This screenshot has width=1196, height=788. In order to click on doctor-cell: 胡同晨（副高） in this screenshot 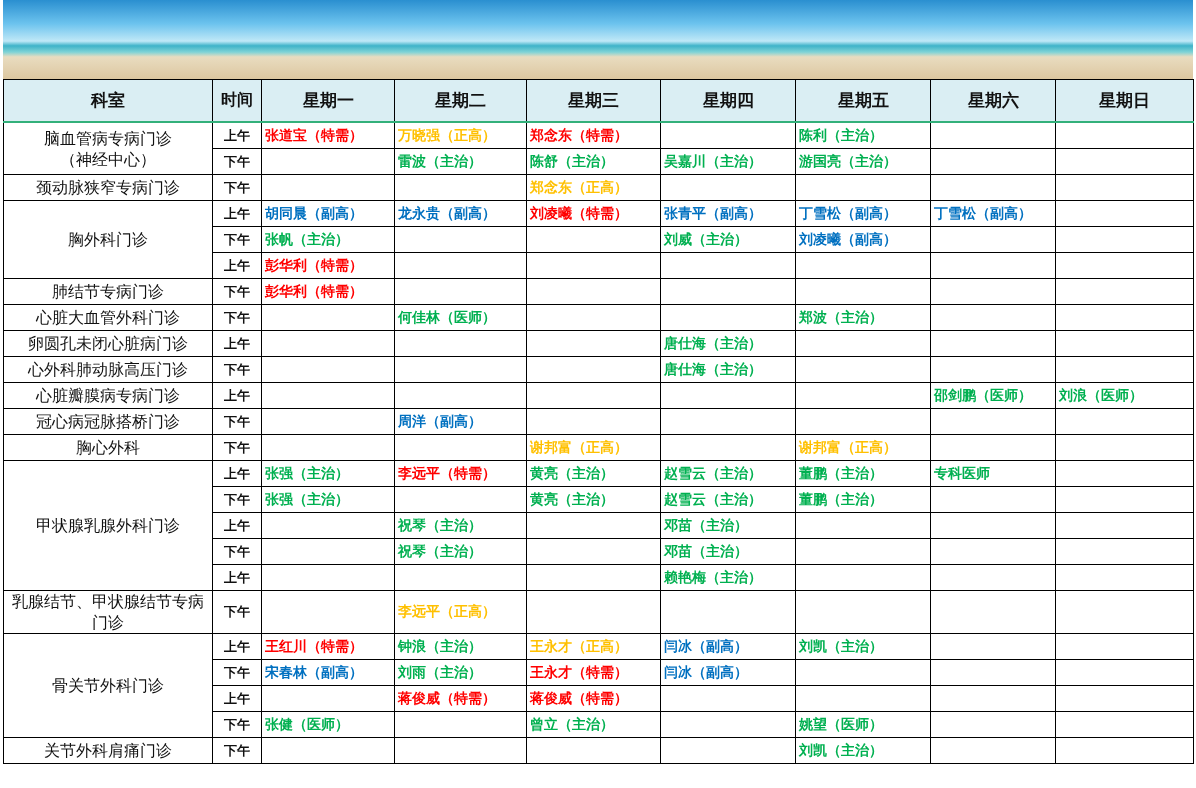, I will do `click(328, 213)`.